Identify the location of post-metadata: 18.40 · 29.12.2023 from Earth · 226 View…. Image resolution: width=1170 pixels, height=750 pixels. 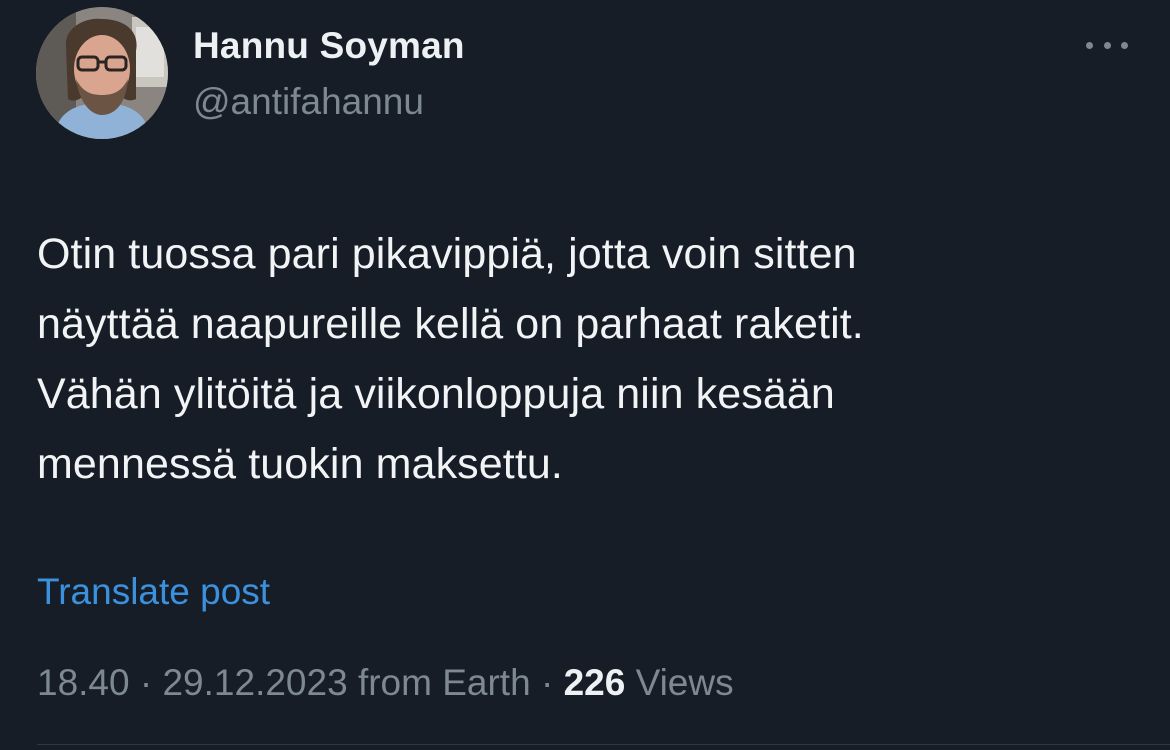
(385, 683).